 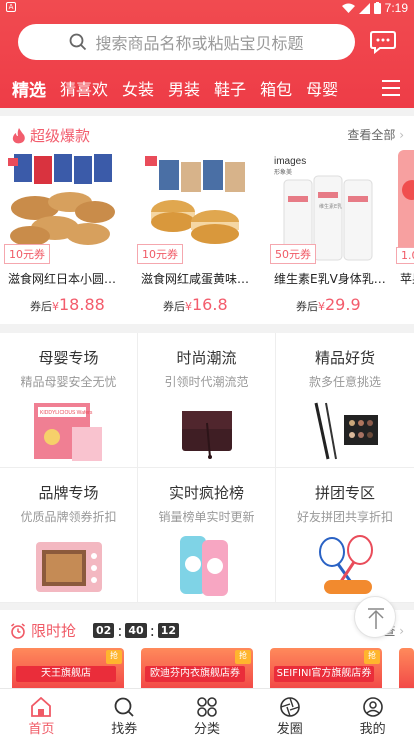 I want to click on badminton-image, so click(x=346, y=564).